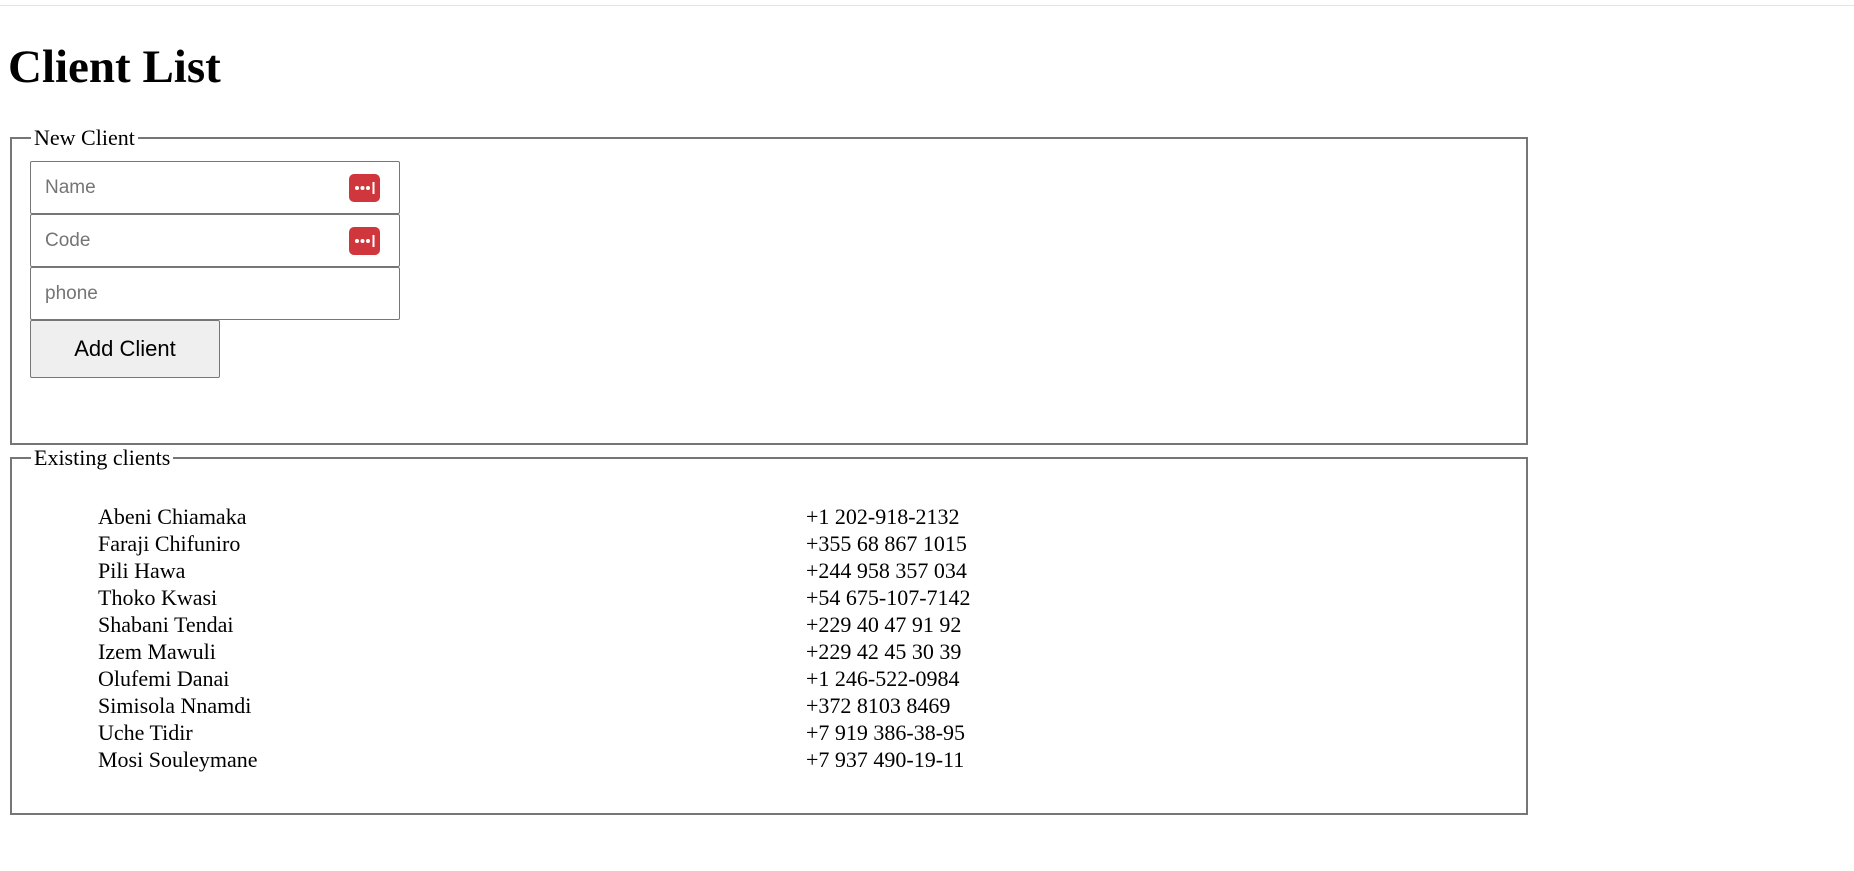 This screenshot has width=1854, height=871. I want to click on client-row: Uche Tidir +7 919 386-38-95, so click(531, 732).